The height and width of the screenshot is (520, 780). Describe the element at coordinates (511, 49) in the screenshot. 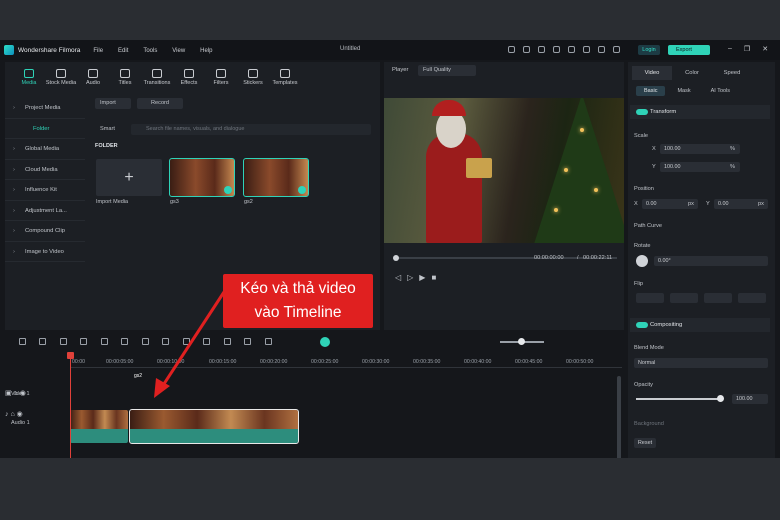

I see `send-icon` at that location.